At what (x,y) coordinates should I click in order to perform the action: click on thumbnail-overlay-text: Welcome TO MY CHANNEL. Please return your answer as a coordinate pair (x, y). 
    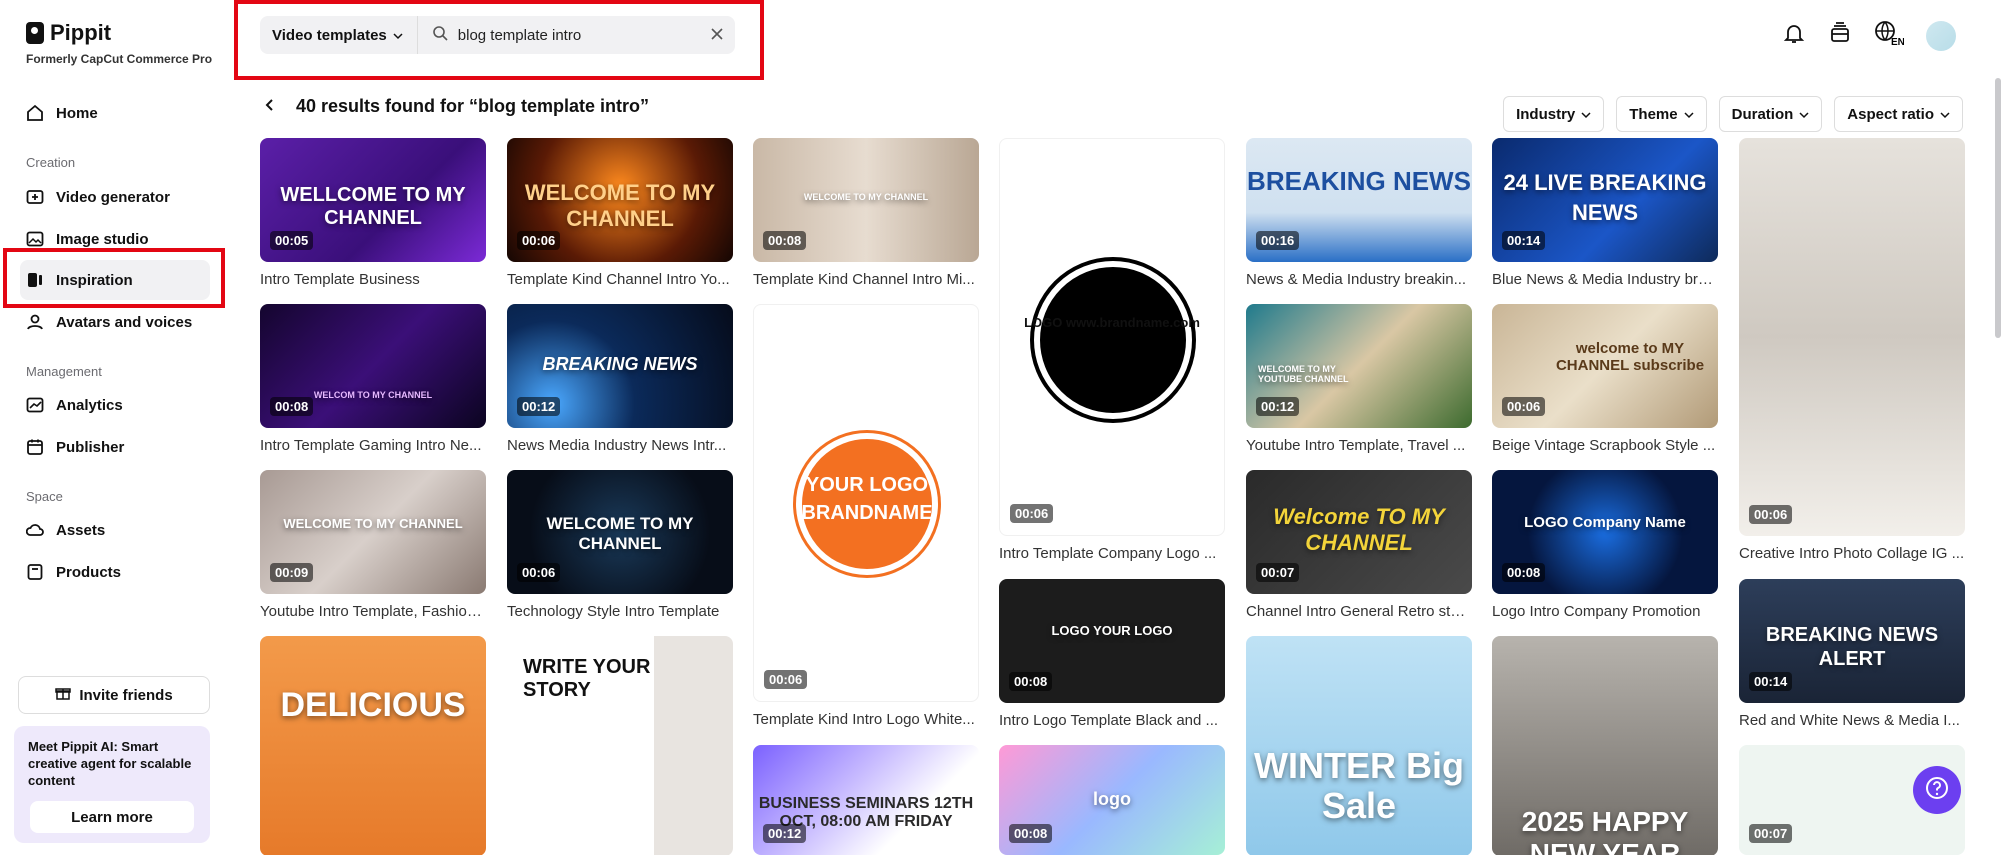
    Looking at the image, I should click on (1359, 529).